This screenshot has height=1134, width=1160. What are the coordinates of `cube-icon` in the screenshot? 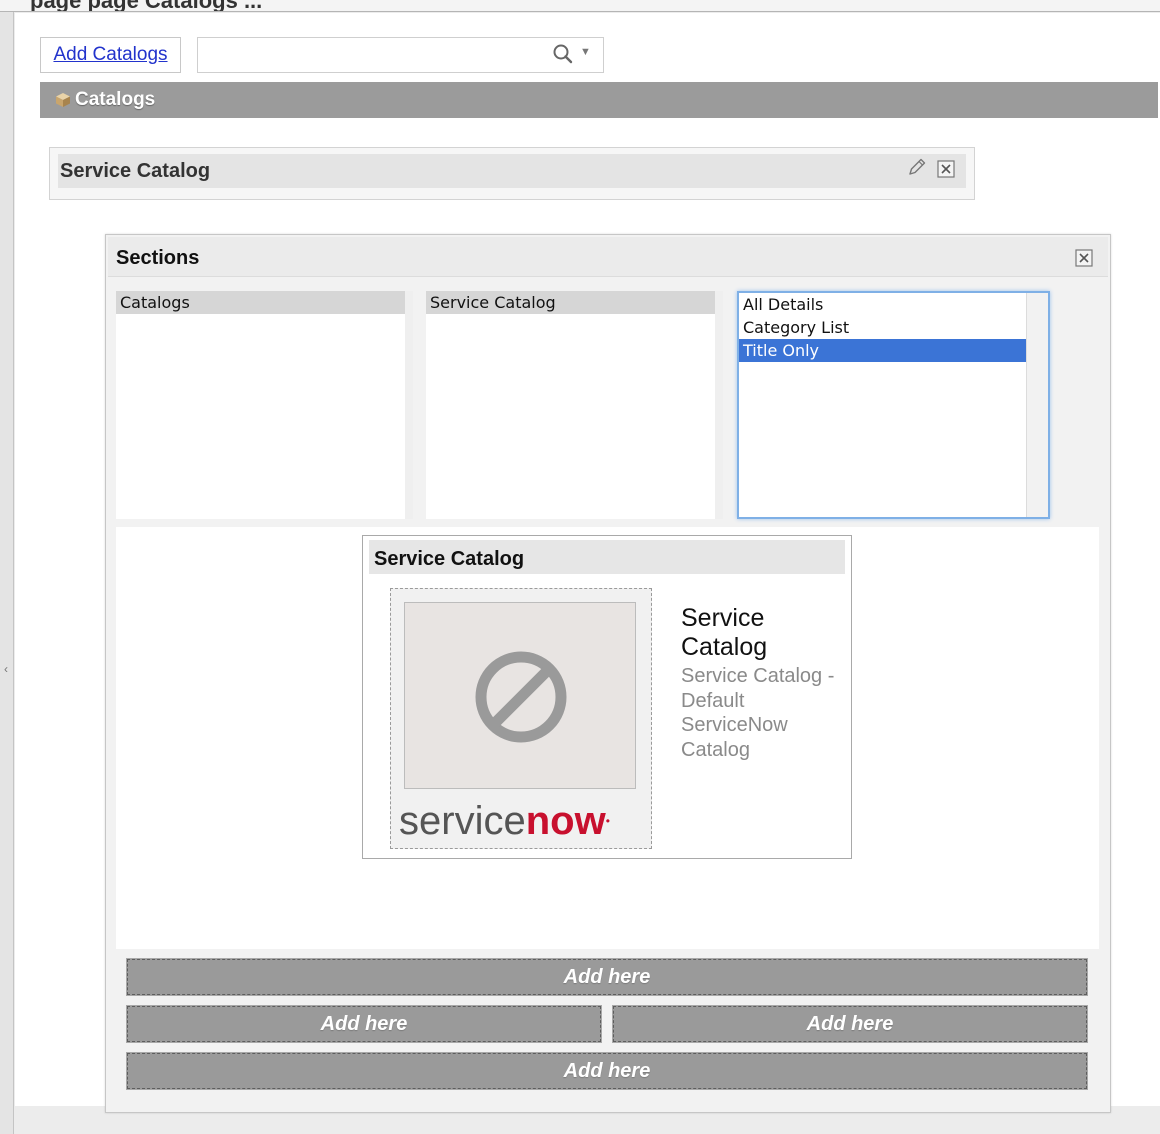 It's located at (63, 100).